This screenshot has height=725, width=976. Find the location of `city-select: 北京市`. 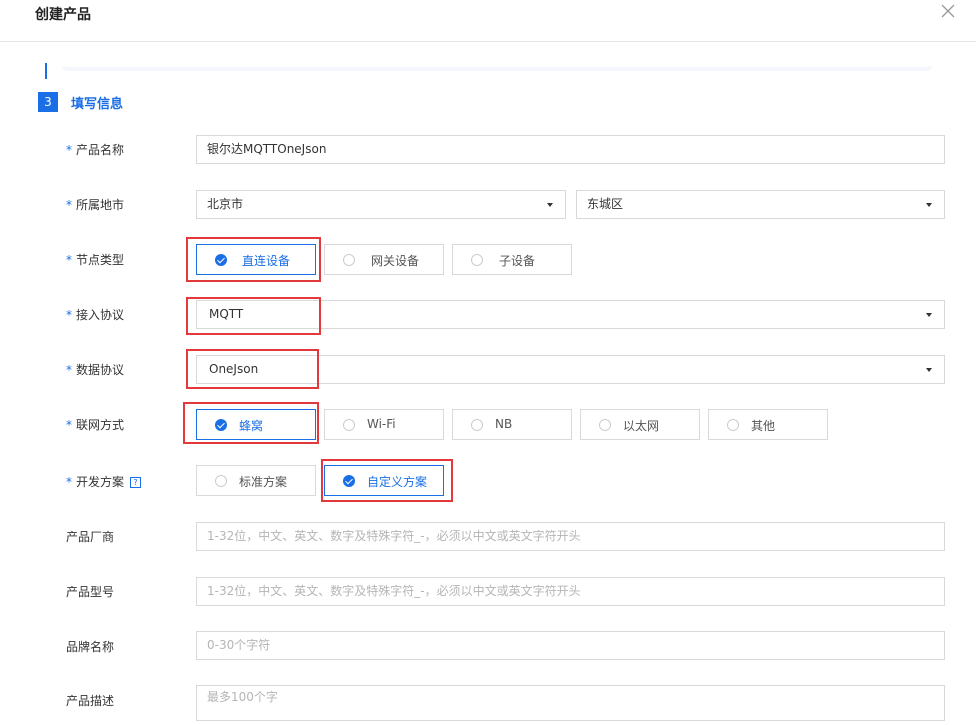

city-select: 北京市 is located at coordinates (381, 204).